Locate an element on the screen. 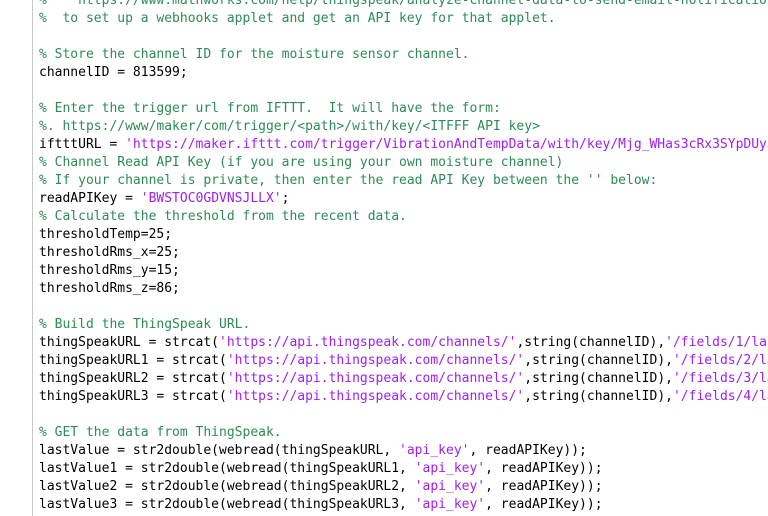  code-line: 21thresholdRms_x=25; is located at coordinates (384, 252).